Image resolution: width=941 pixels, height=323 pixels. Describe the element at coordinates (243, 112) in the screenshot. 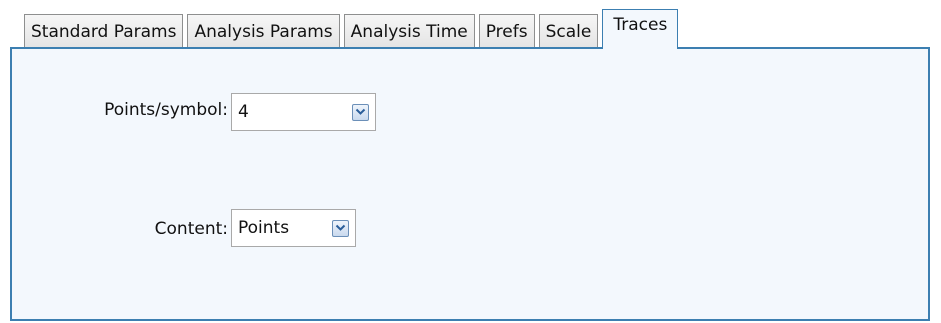

I see `points-per-symbol-value: 4` at that location.